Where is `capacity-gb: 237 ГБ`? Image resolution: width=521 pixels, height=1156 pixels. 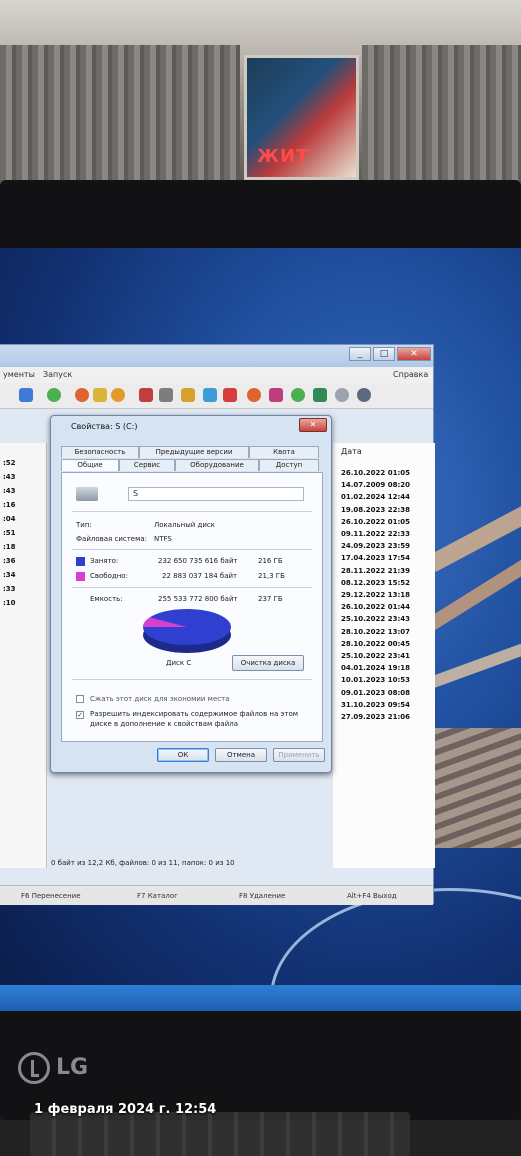 capacity-gb: 237 ГБ is located at coordinates (270, 599).